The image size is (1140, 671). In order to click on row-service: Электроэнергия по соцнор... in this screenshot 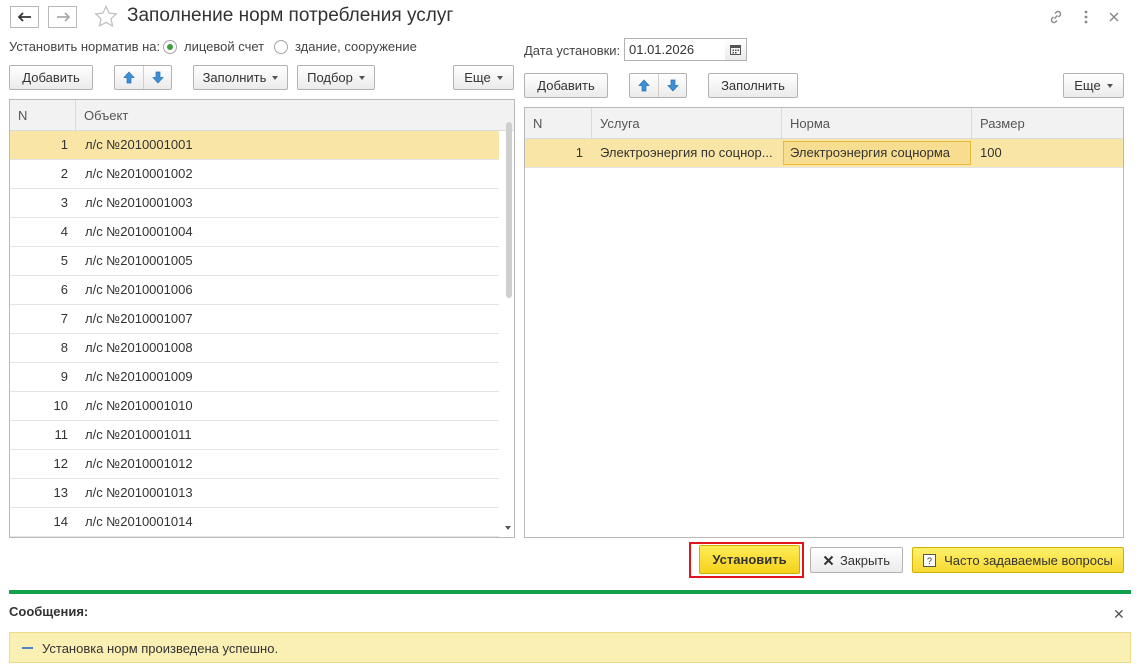, I will do `click(686, 152)`.